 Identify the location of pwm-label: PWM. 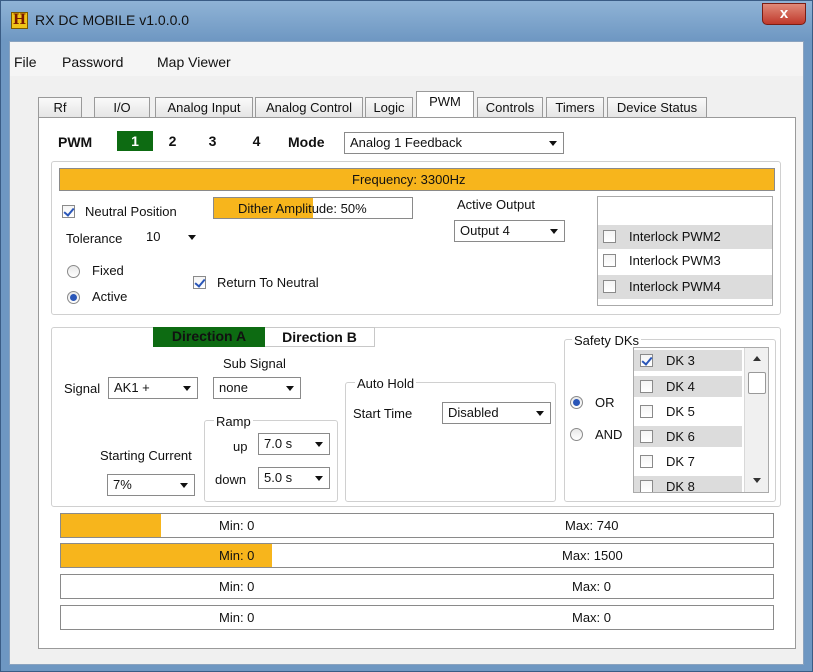
(75, 142).